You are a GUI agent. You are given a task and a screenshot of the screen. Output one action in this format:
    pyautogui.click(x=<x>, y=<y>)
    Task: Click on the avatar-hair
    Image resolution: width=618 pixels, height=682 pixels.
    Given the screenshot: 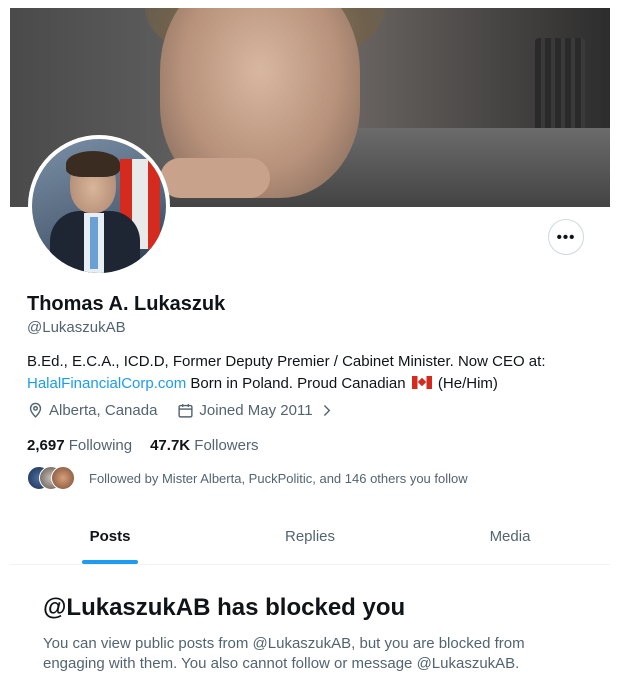 What is the action you would take?
    pyautogui.click(x=93, y=164)
    